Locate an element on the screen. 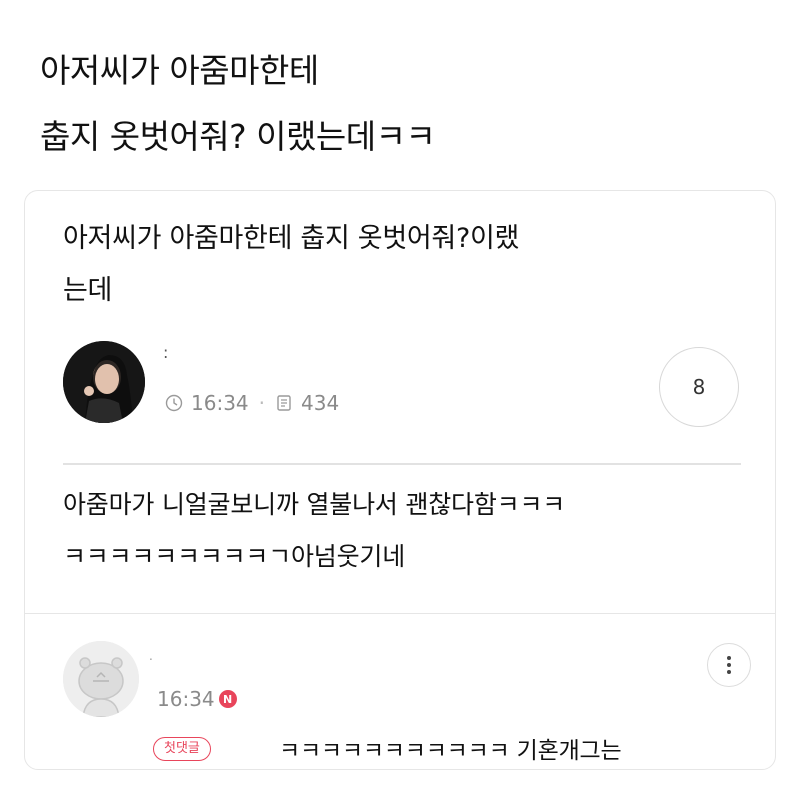 This screenshot has height=800, width=800. more-options-button is located at coordinates (729, 665).